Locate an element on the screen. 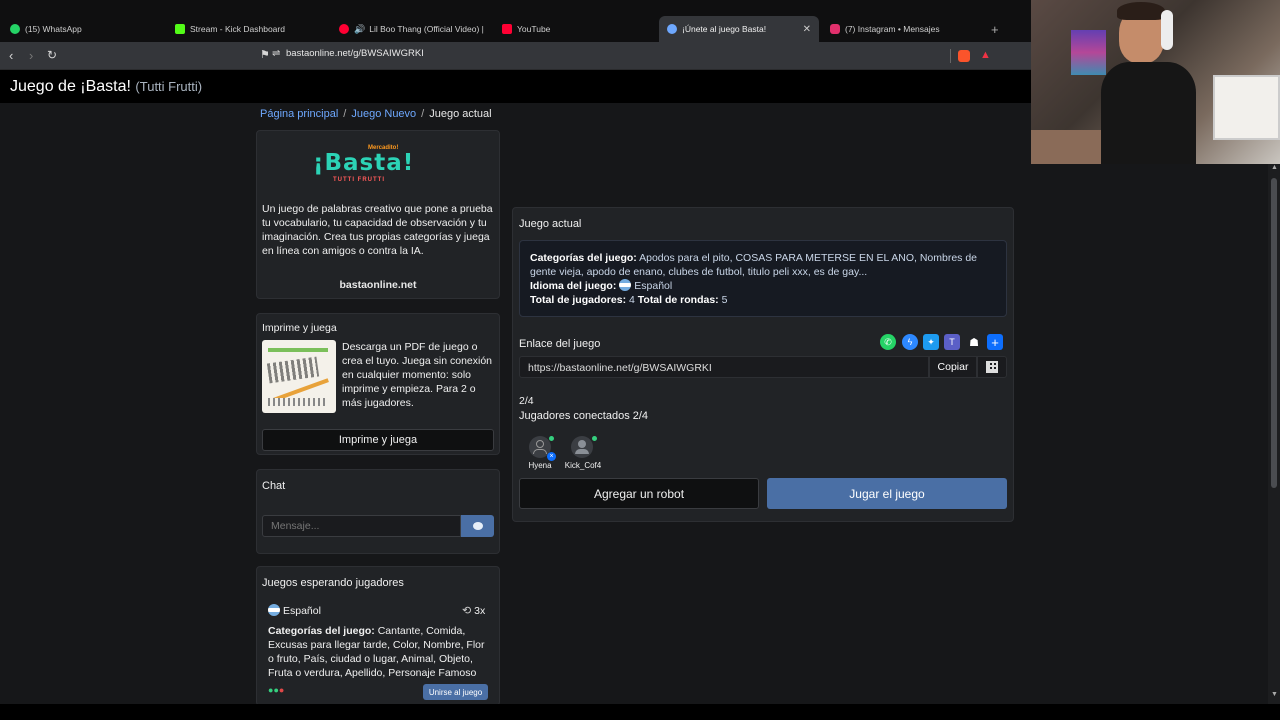 This screenshot has width=1280, height=720. site-title: Juego de ¡Basta! (Tutti Frutti) is located at coordinates (106, 87).